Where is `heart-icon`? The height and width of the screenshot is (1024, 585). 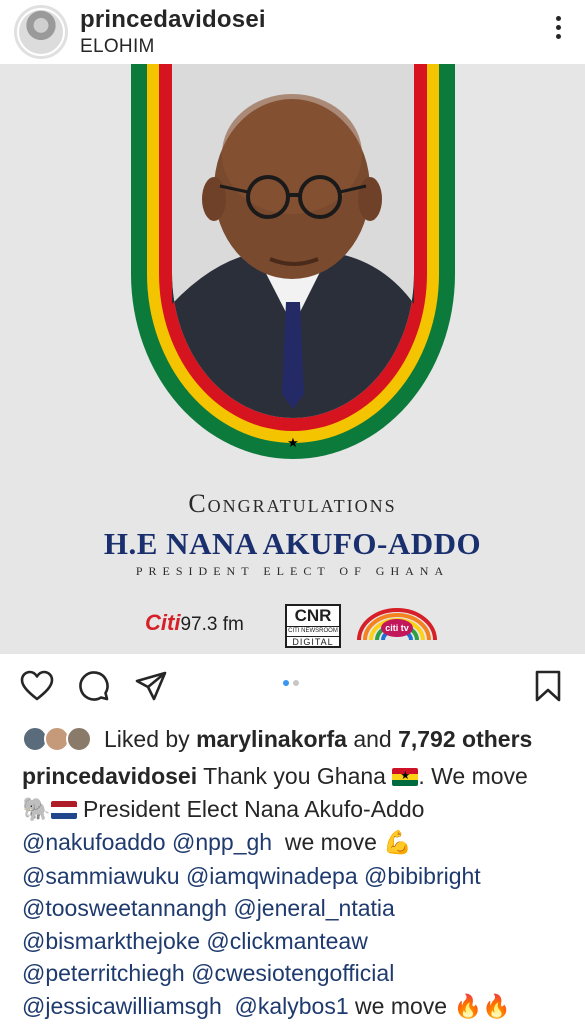 heart-icon is located at coordinates (37, 686).